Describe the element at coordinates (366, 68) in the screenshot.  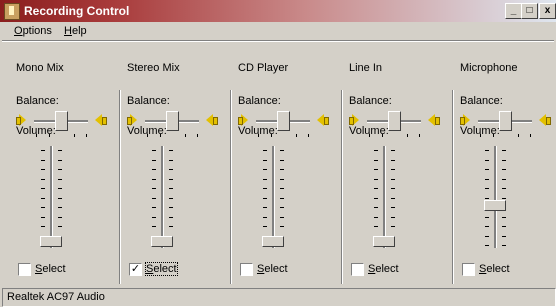
I see `channel-name: Line In` at that location.